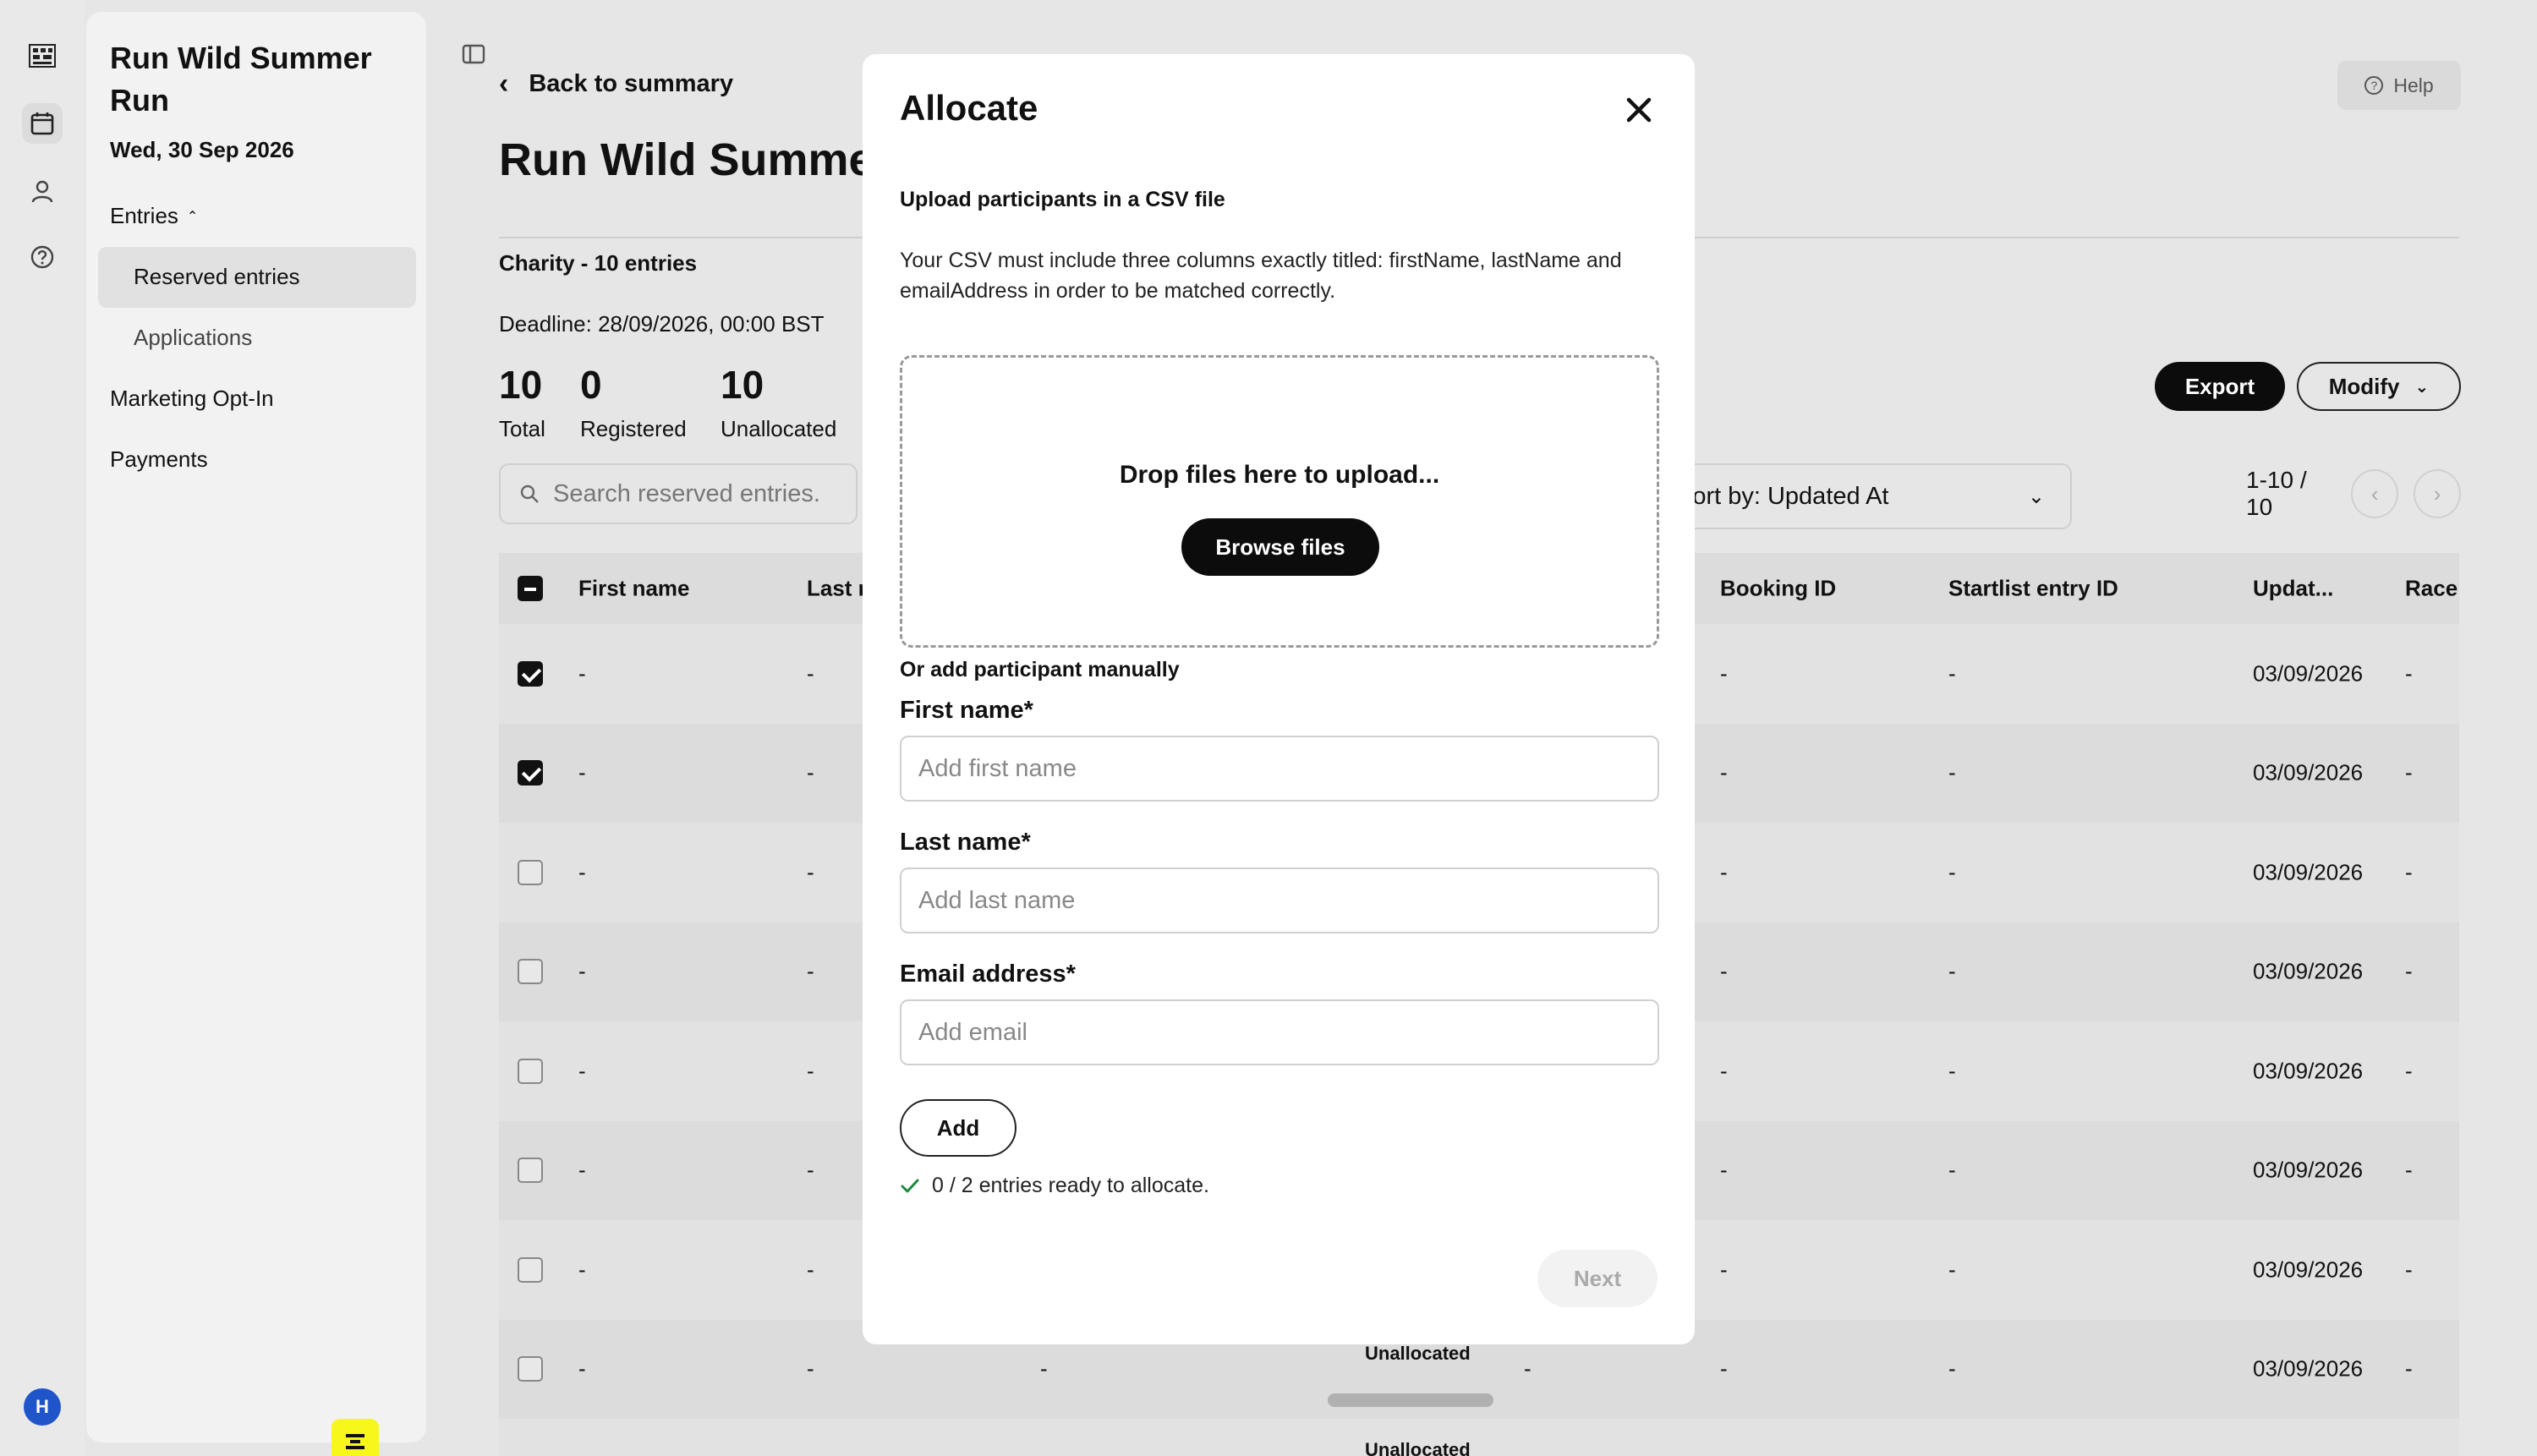 The image size is (2537, 1456). What do you see at coordinates (2413, 85) in the screenshot?
I see `help-label: Help` at bounding box center [2413, 85].